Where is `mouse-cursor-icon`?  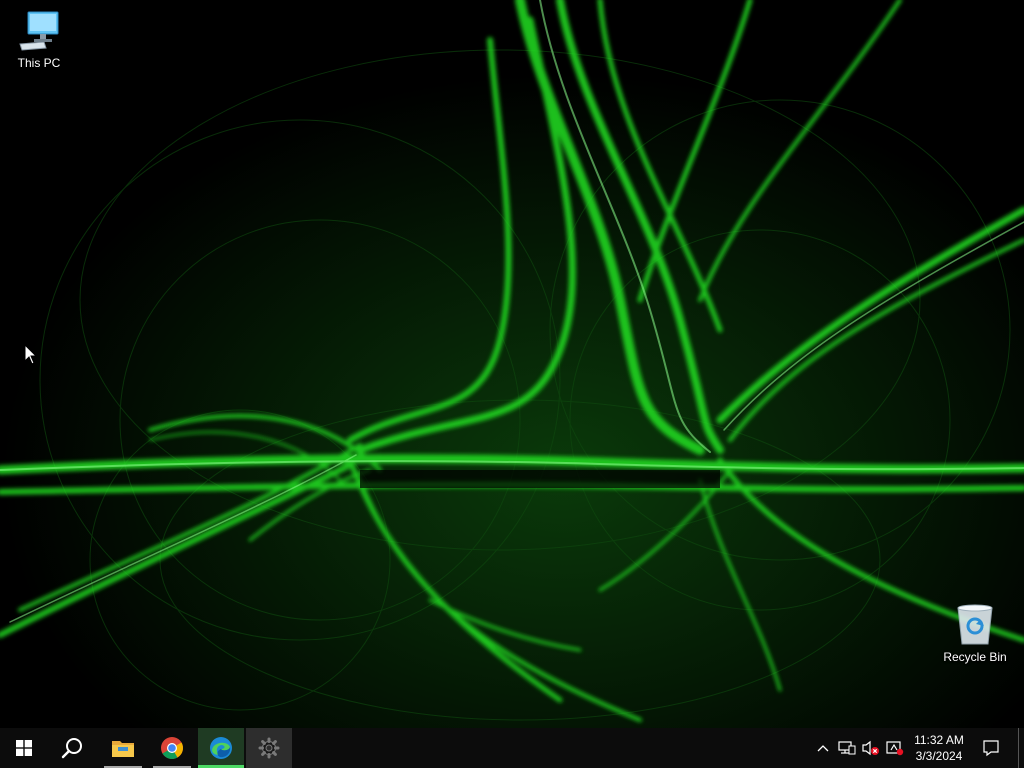 mouse-cursor-icon is located at coordinates (31, 354).